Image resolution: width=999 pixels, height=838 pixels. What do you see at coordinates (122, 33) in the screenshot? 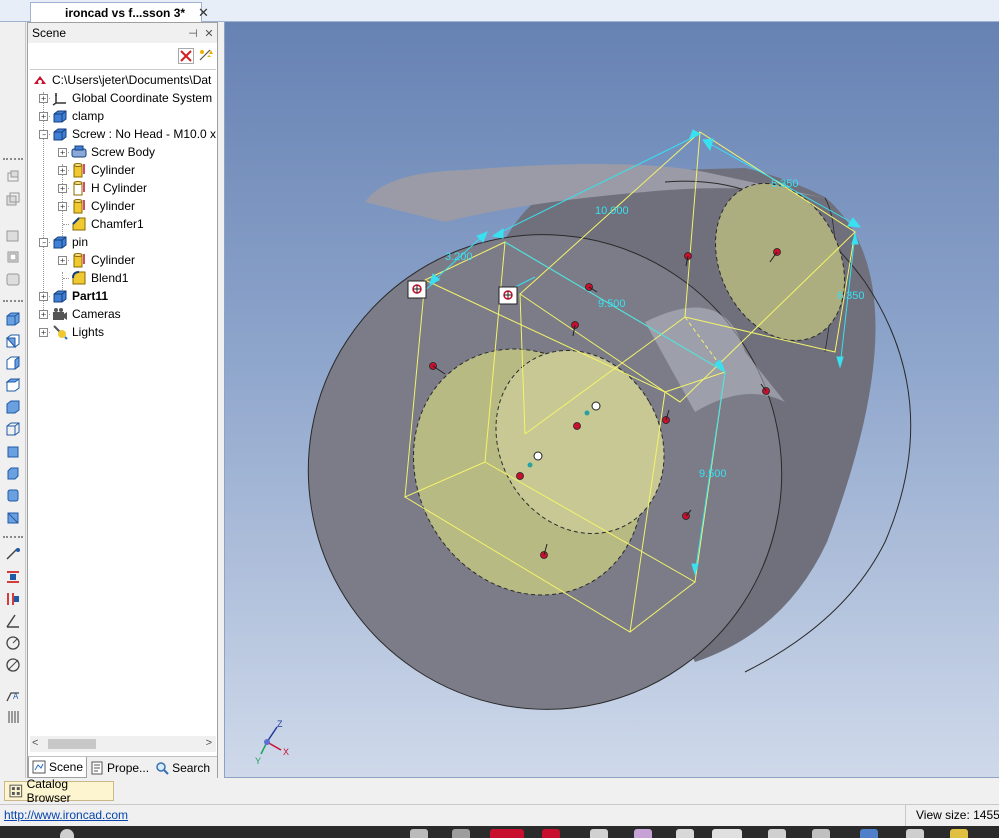
I see `scene-panel-header: Scene ⊣ ✕` at bounding box center [122, 33].